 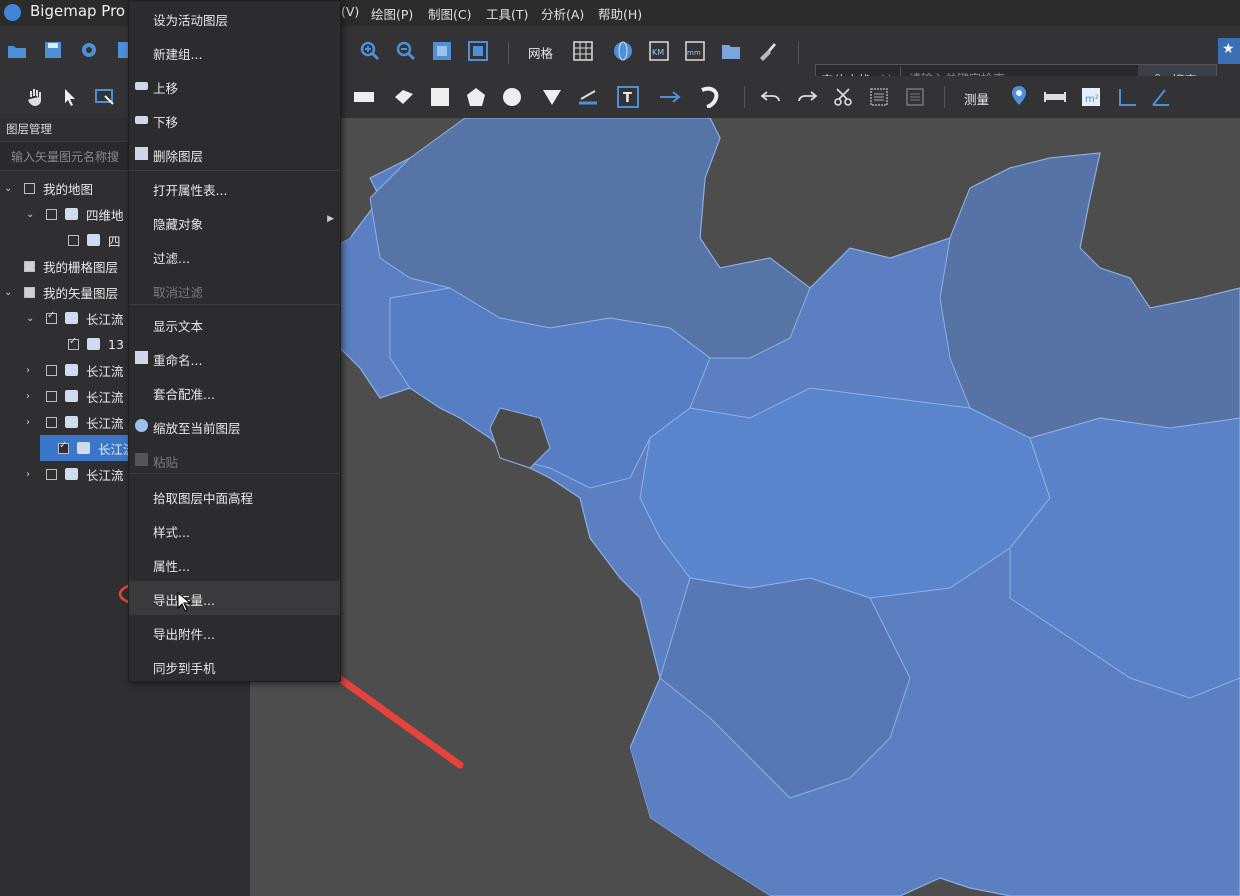 What do you see at coordinates (234, 154) in the screenshot?
I see `context-menu-item: 删除图层` at bounding box center [234, 154].